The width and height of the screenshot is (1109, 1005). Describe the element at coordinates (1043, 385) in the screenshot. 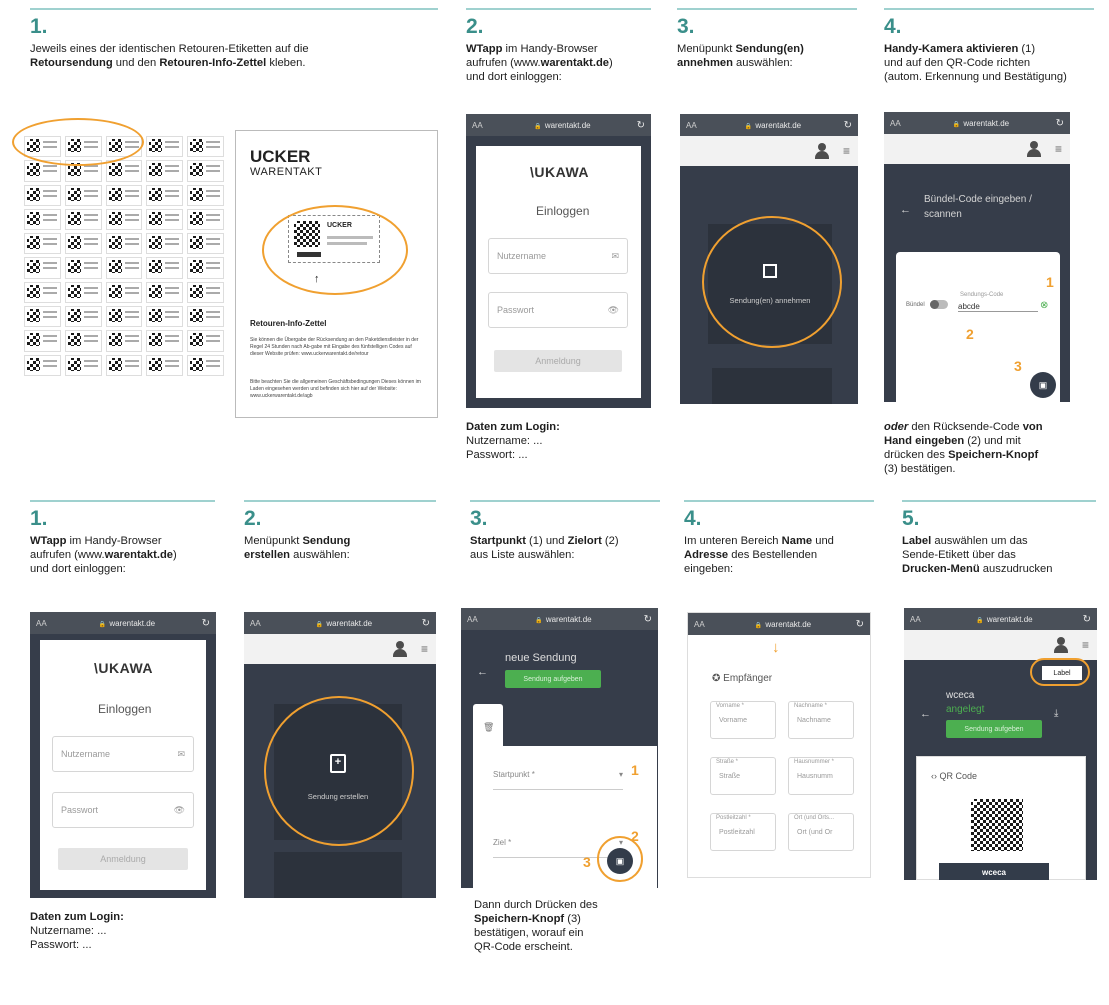

I see `save-button: ▣` at that location.